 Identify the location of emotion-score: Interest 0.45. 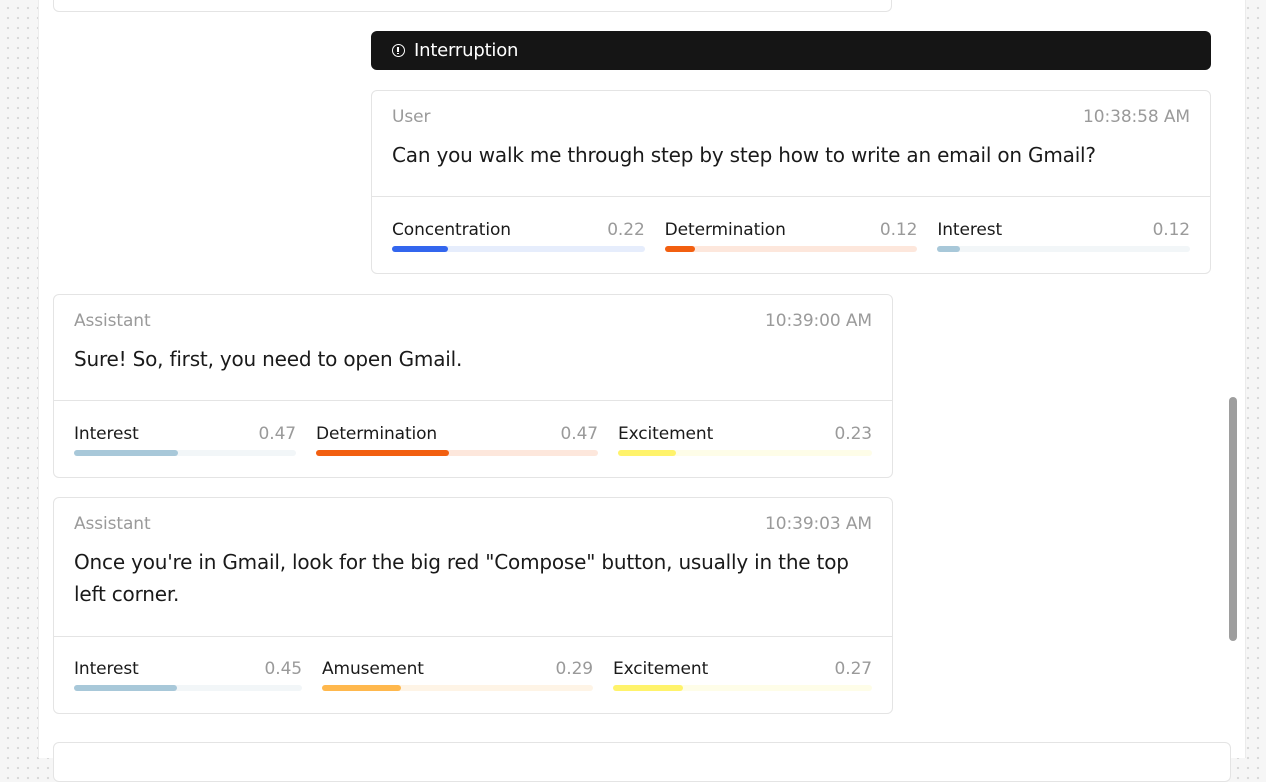
(188, 674).